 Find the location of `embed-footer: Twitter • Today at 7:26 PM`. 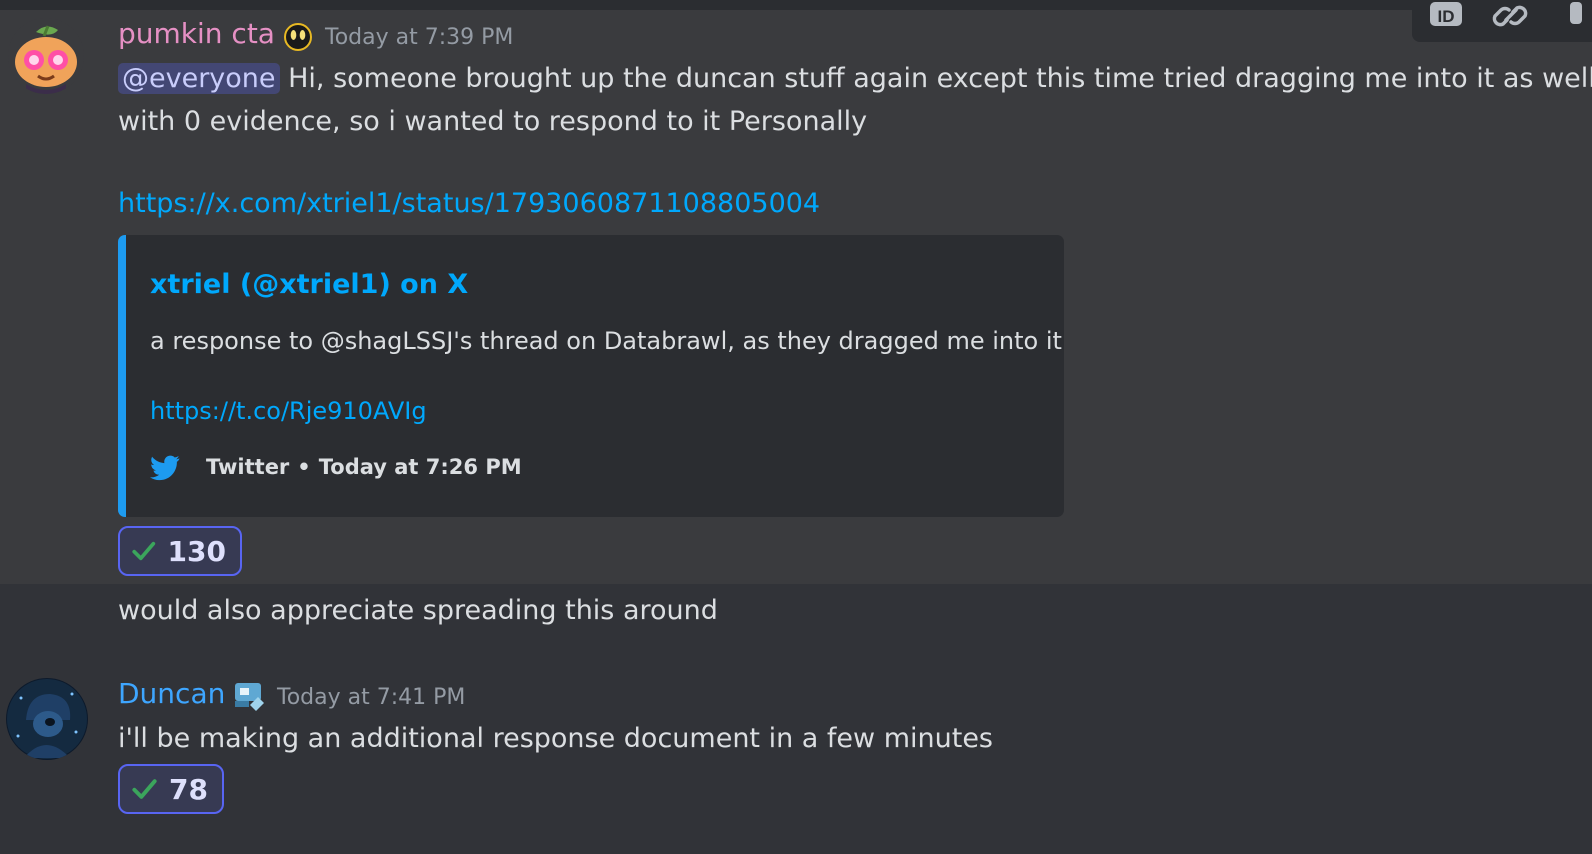

embed-footer: Twitter • Today at 7:26 PM is located at coordinates (336, 467).